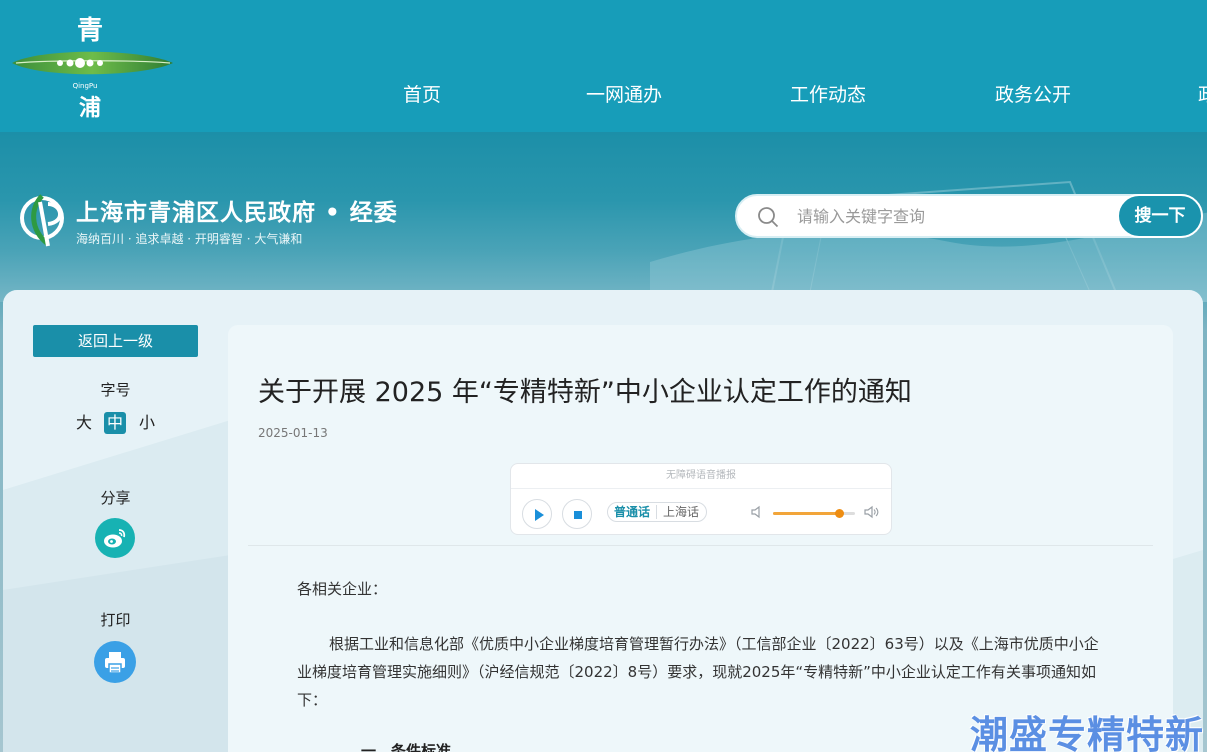 The image size is (1207, 752). I want to click on weibo-icon, so click(115, 538).